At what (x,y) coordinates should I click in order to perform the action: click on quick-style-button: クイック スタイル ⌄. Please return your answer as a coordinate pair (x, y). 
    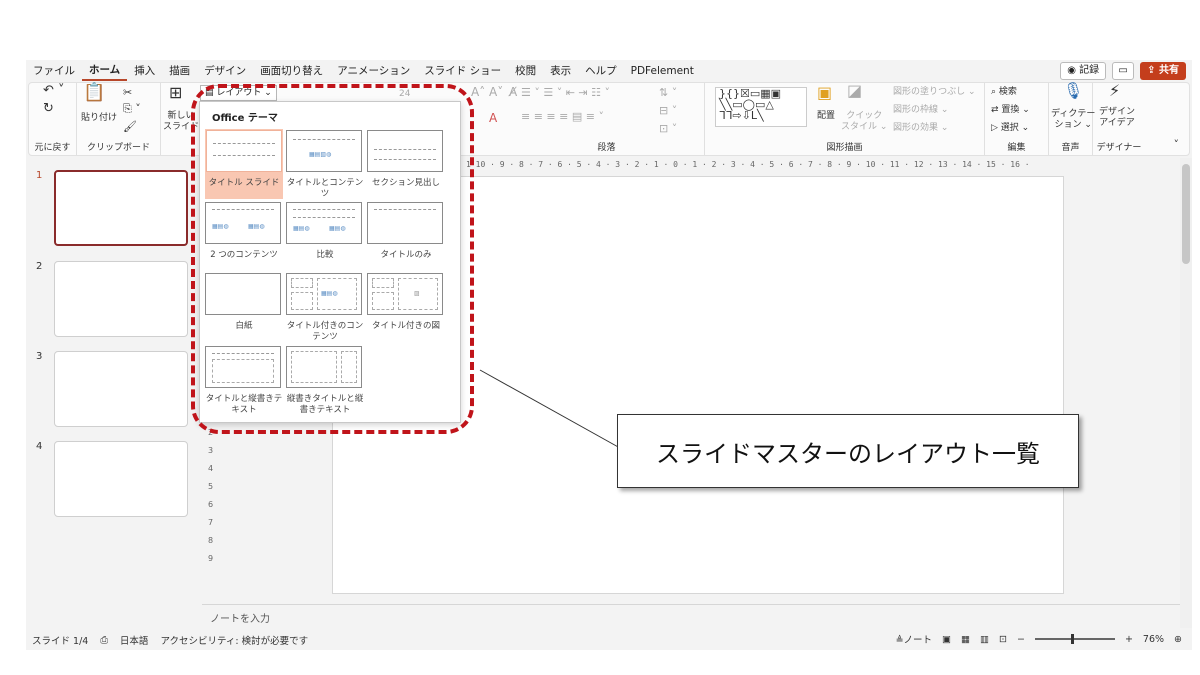
    Looking at the image, I should click on (864, 122).